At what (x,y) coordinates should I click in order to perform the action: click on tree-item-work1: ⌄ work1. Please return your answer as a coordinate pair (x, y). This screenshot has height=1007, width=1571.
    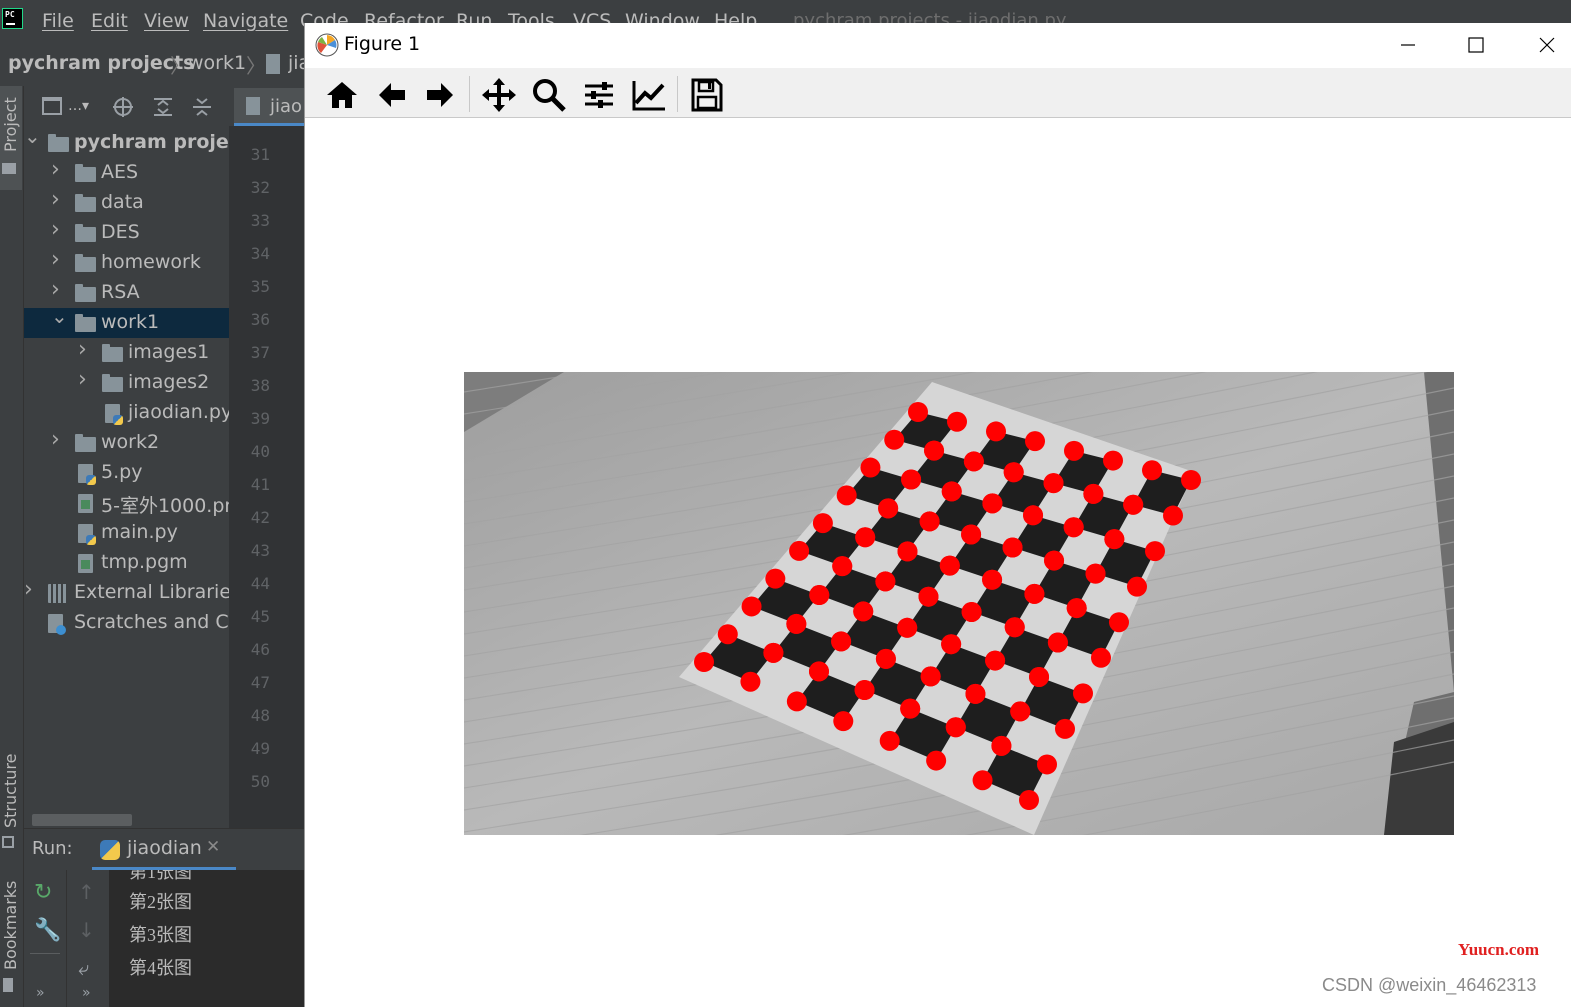
    Looking at the image, I should click on (126, 321).